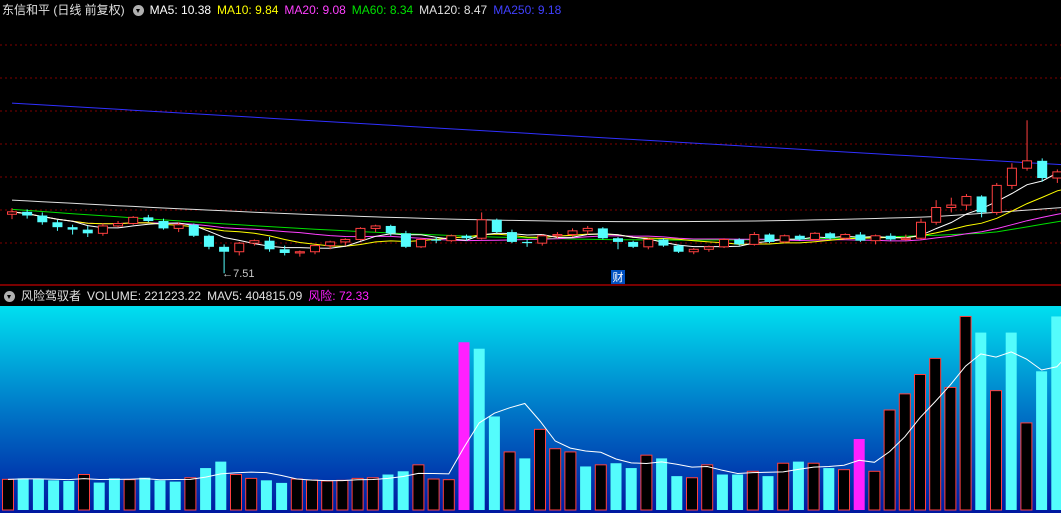 The height and width of the screenshot is (513, 1061). I want to click on mav5-label: MAV5: 404815.09, so click(255, 296).